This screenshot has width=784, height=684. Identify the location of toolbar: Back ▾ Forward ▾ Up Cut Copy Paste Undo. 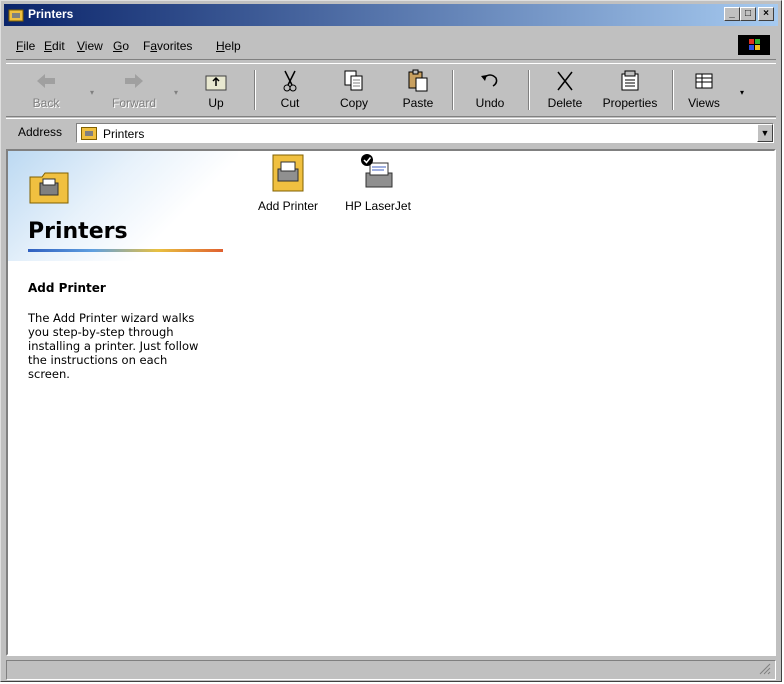
(391, 90).